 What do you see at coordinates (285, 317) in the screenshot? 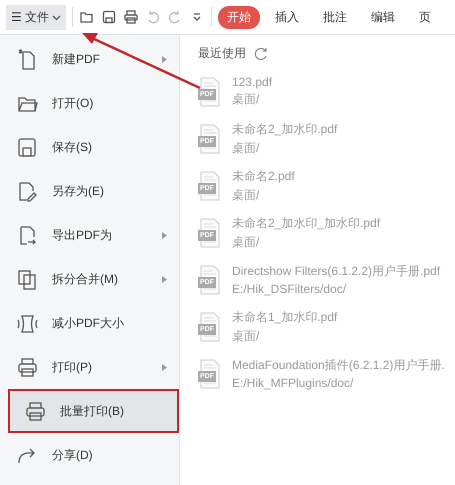
I see `file-name: 未命名1_加水印.pdf` at bounding box center [285, 317].